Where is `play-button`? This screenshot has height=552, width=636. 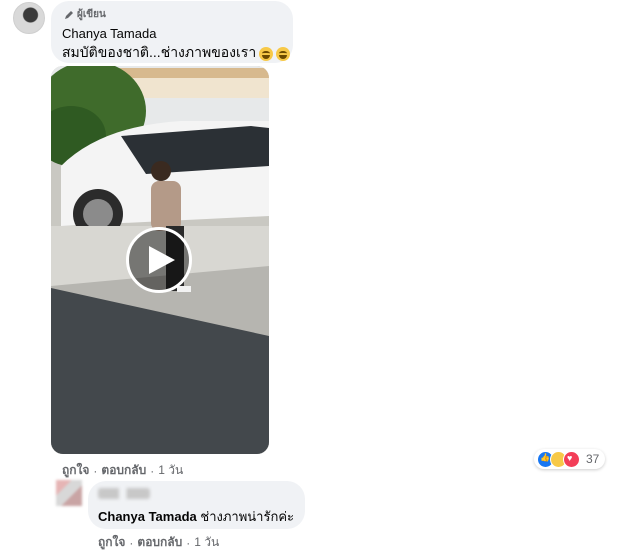
play-button is located at coordinates (159, 260).